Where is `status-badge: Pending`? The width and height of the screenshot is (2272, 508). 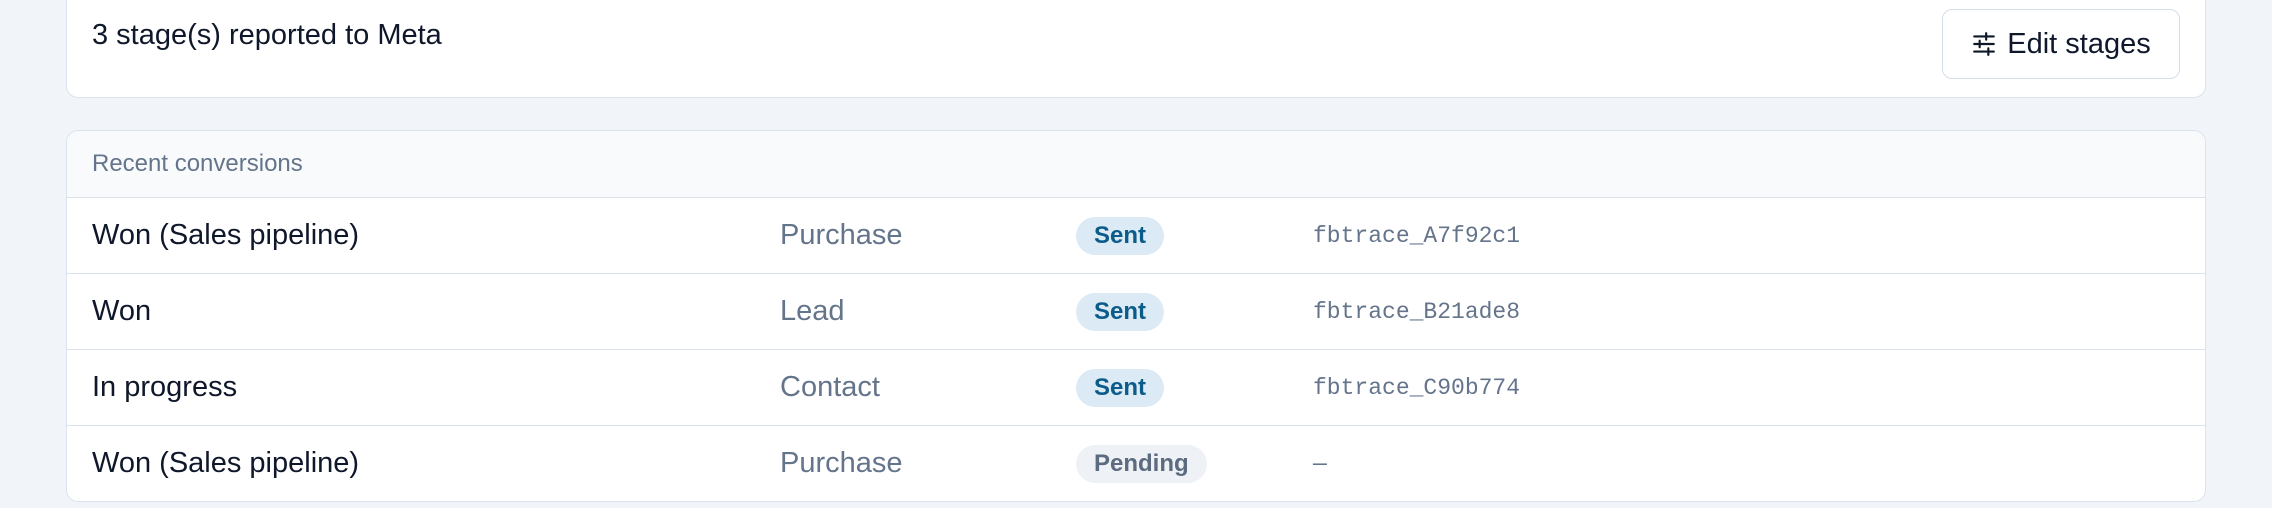
status-badge: Pending is located at coordinates (1141, 463).